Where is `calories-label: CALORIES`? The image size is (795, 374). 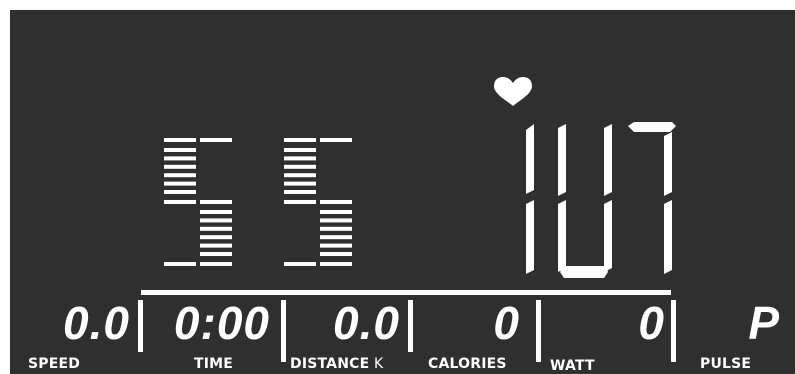
calories-label: CALORIES is located at coordinates (467, 364).